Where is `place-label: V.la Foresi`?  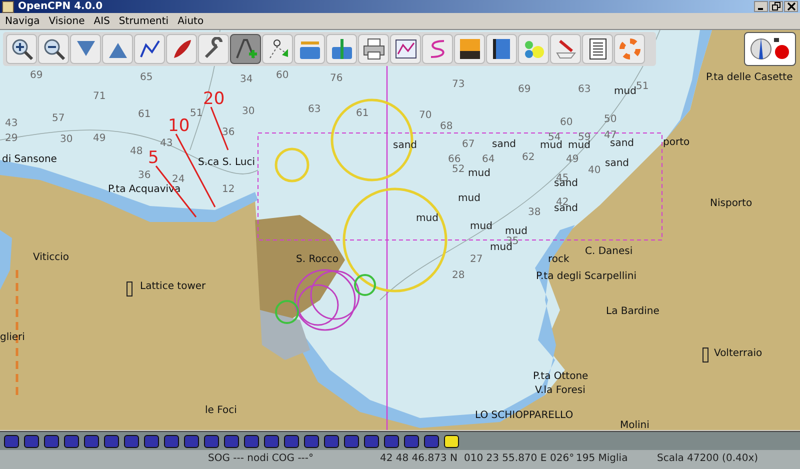 place-label: V.la Foresi is located at coordinates (560, 390).